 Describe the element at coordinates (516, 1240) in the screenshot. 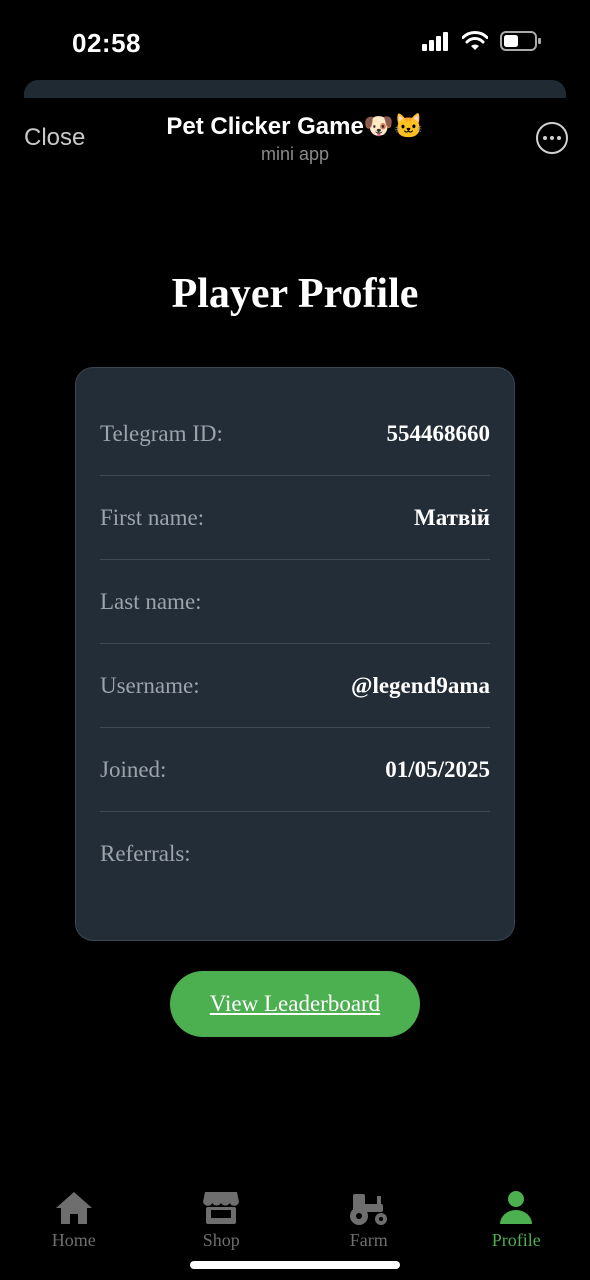

I see `nav-label: Profile` at that location.